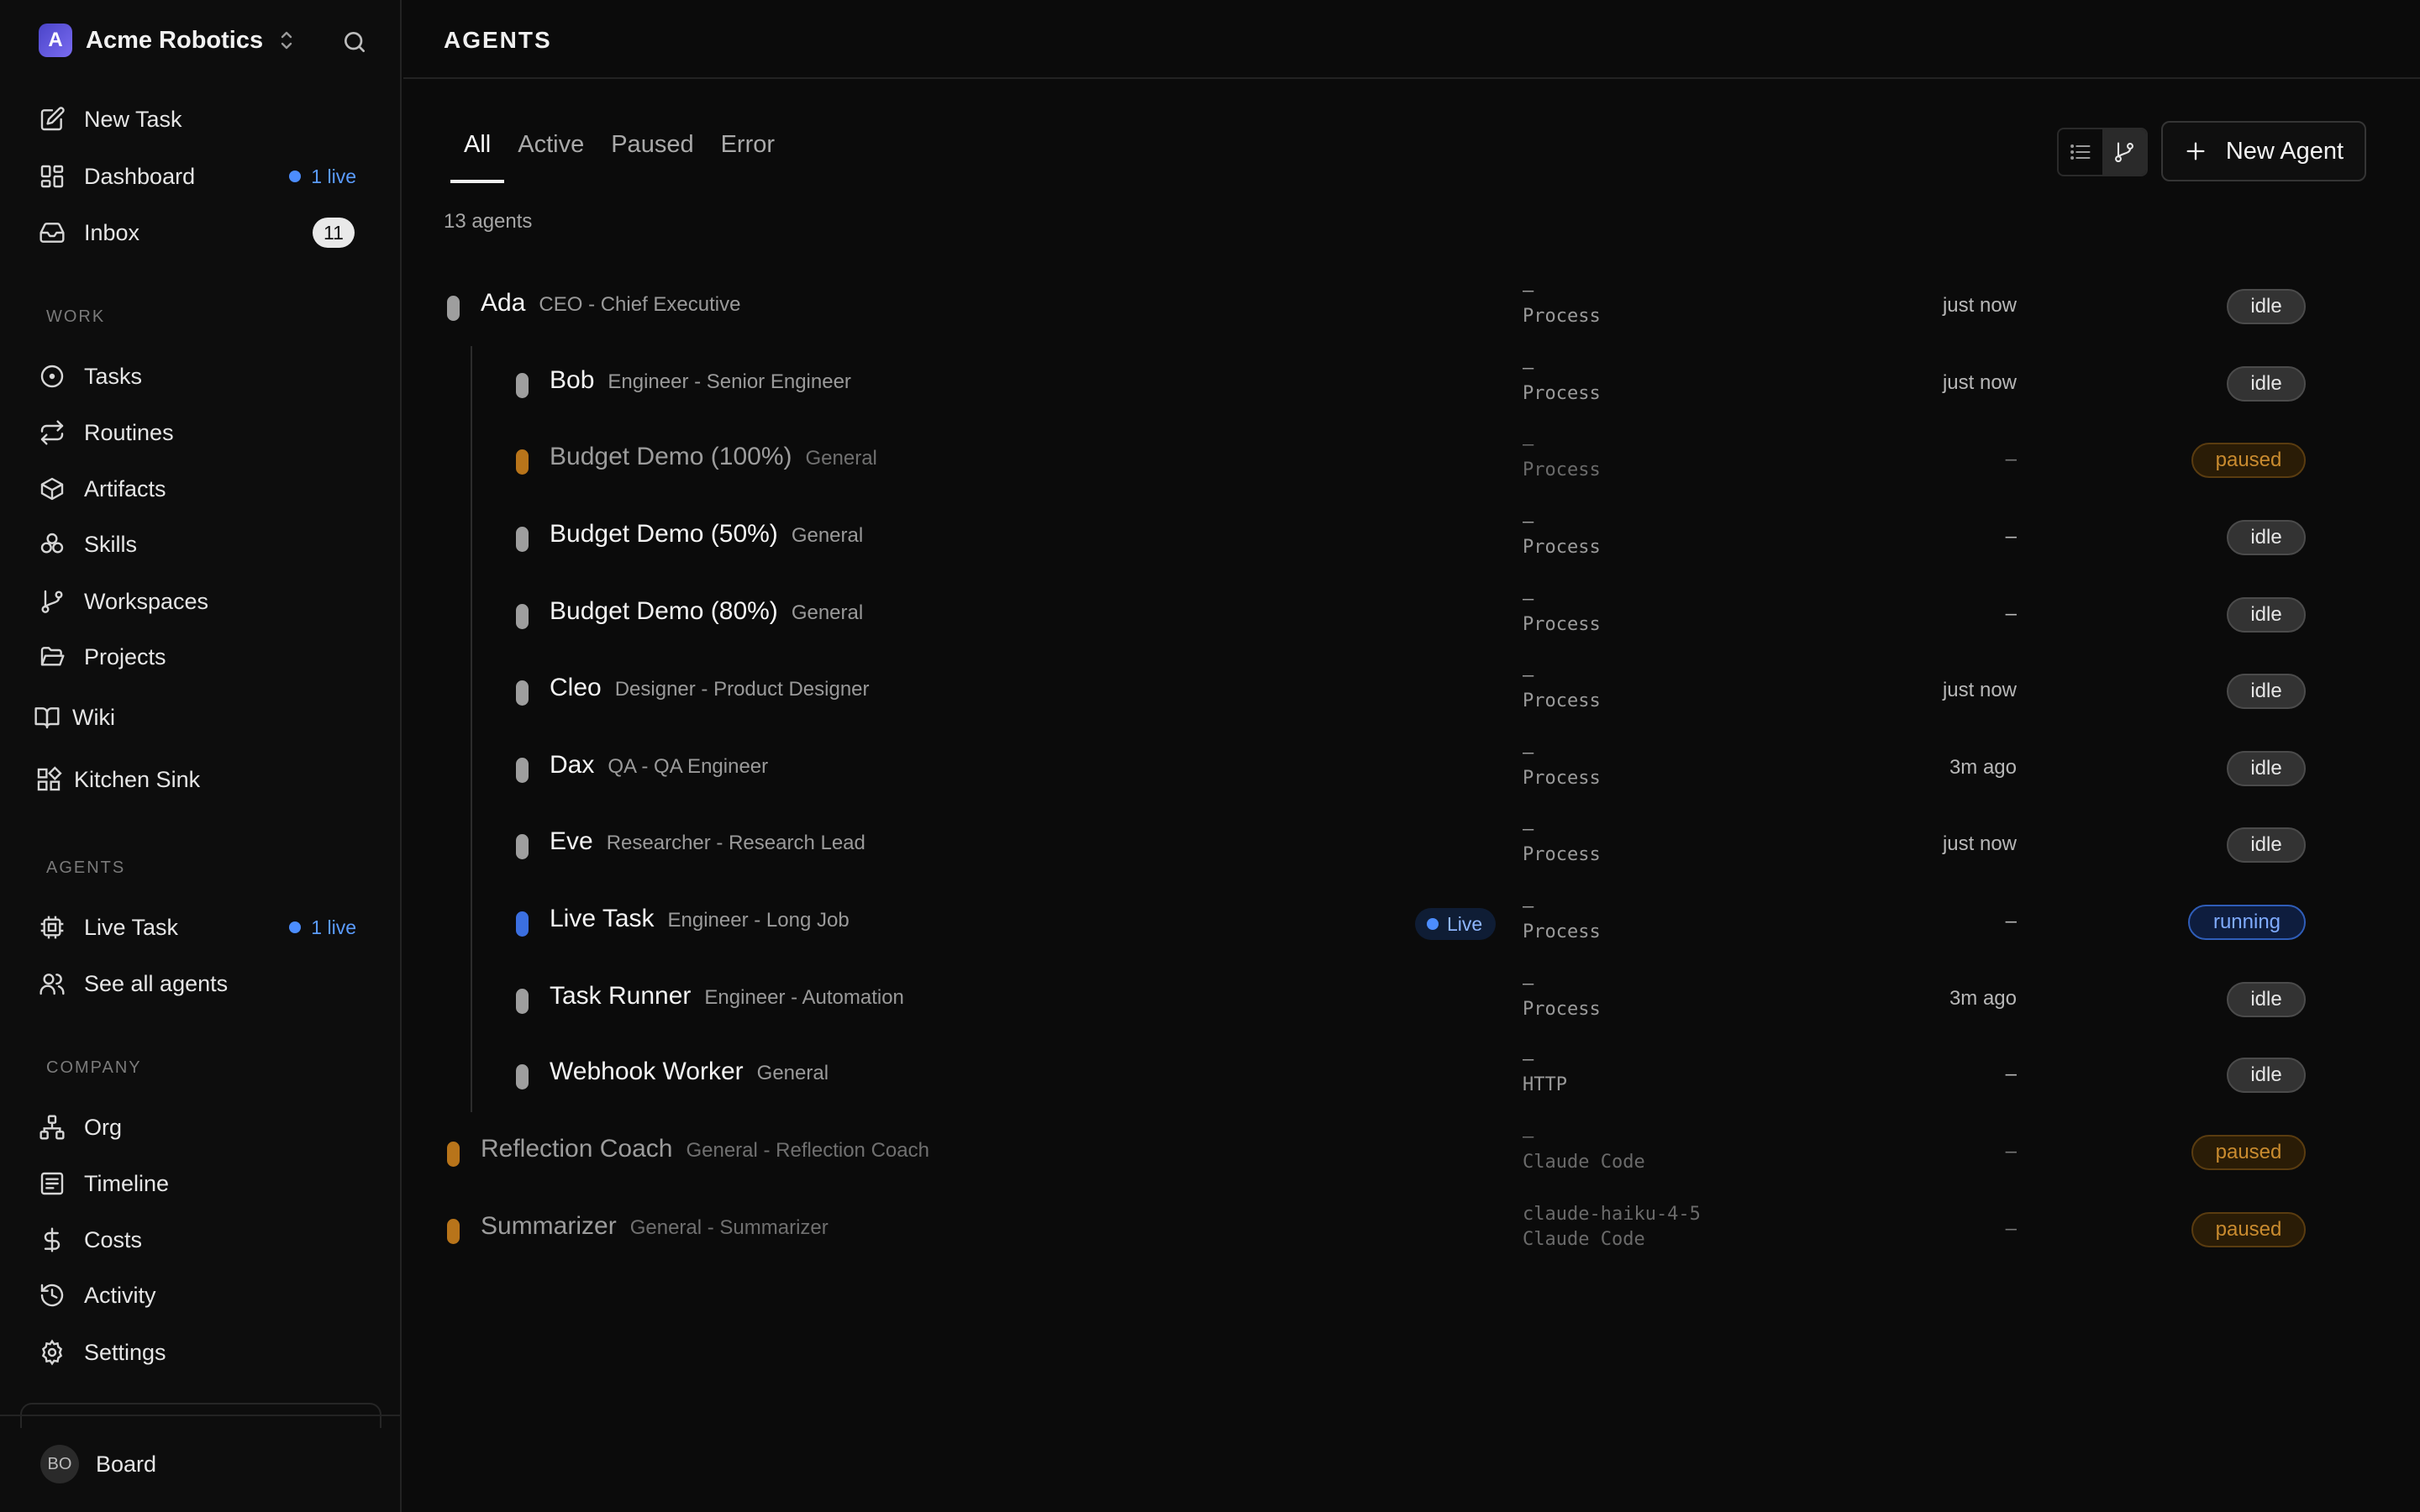  I want to click on agent-name-group: Task Runner Engineer - Automation, so click(727, 996).